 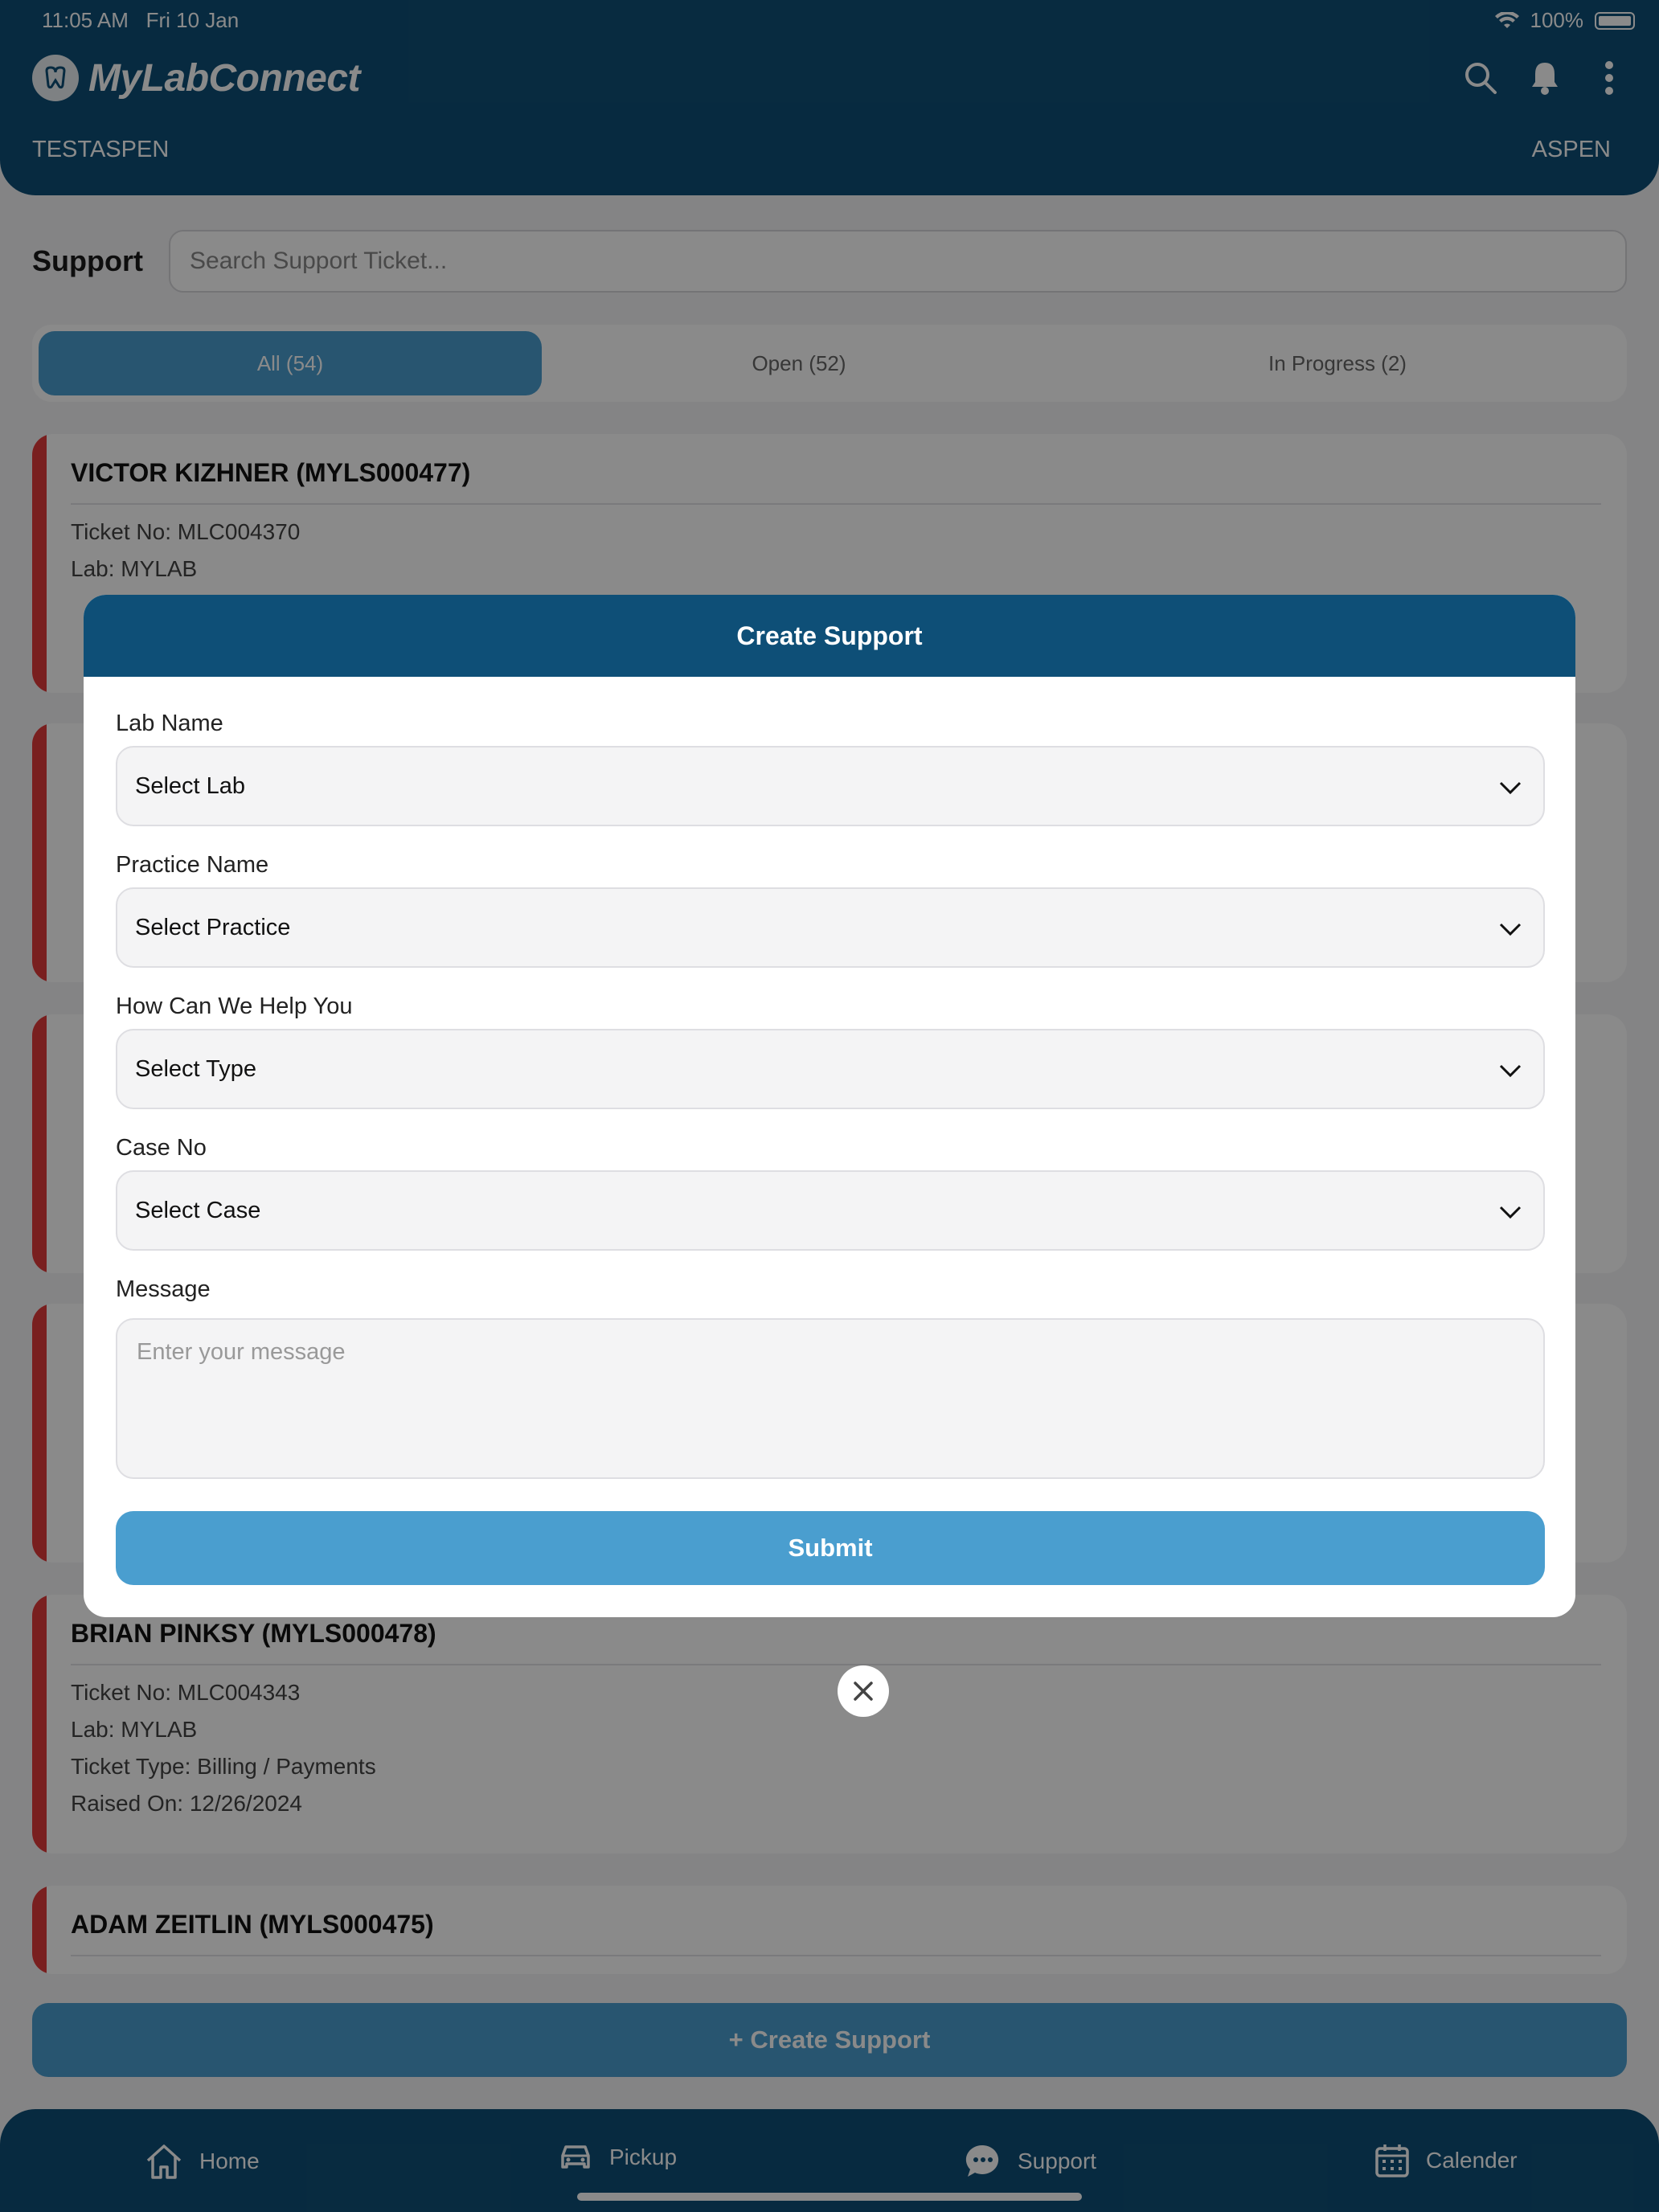 I want to click on close-icon, so click(x=864, y=1691).